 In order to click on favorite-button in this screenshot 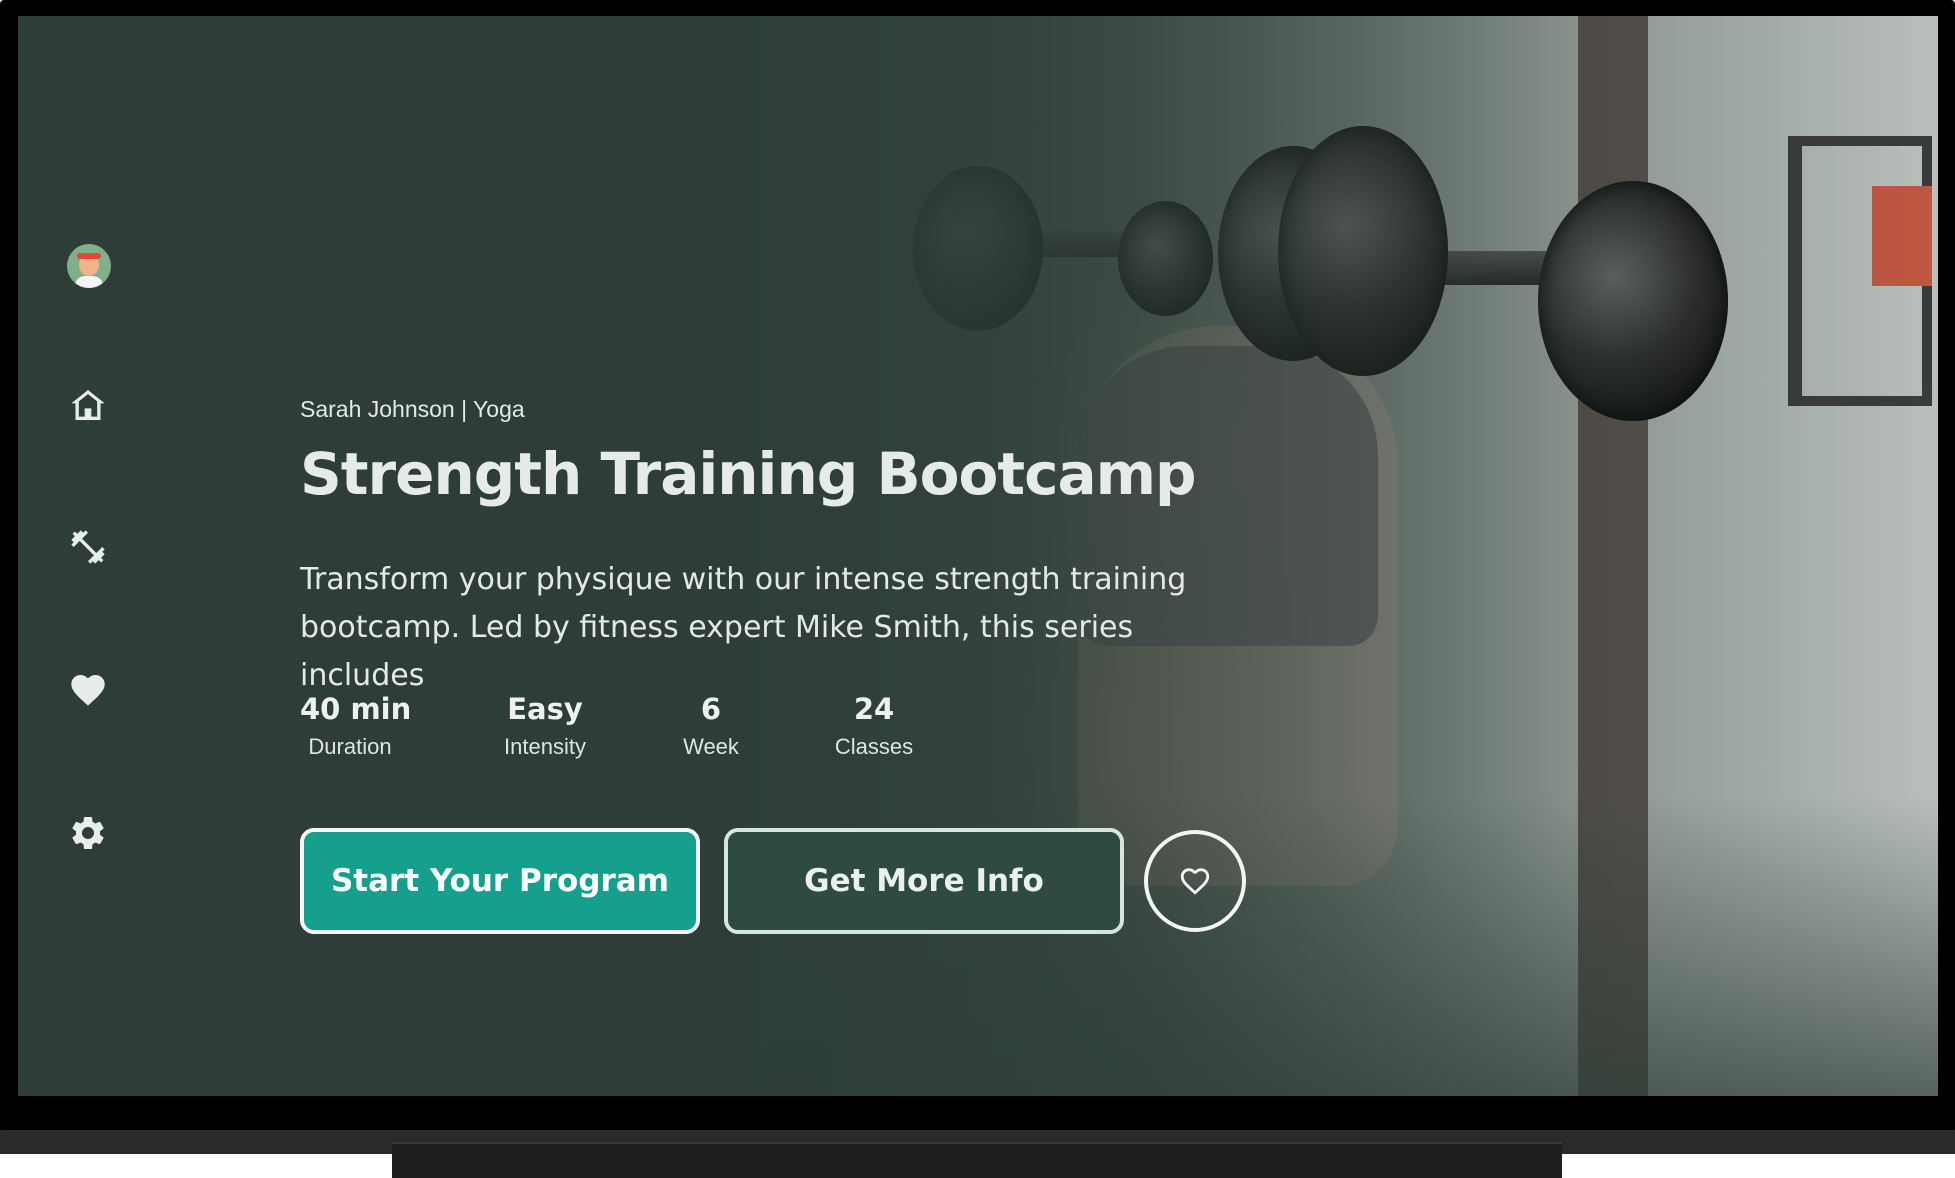, I will do `click(1195, 881)`.